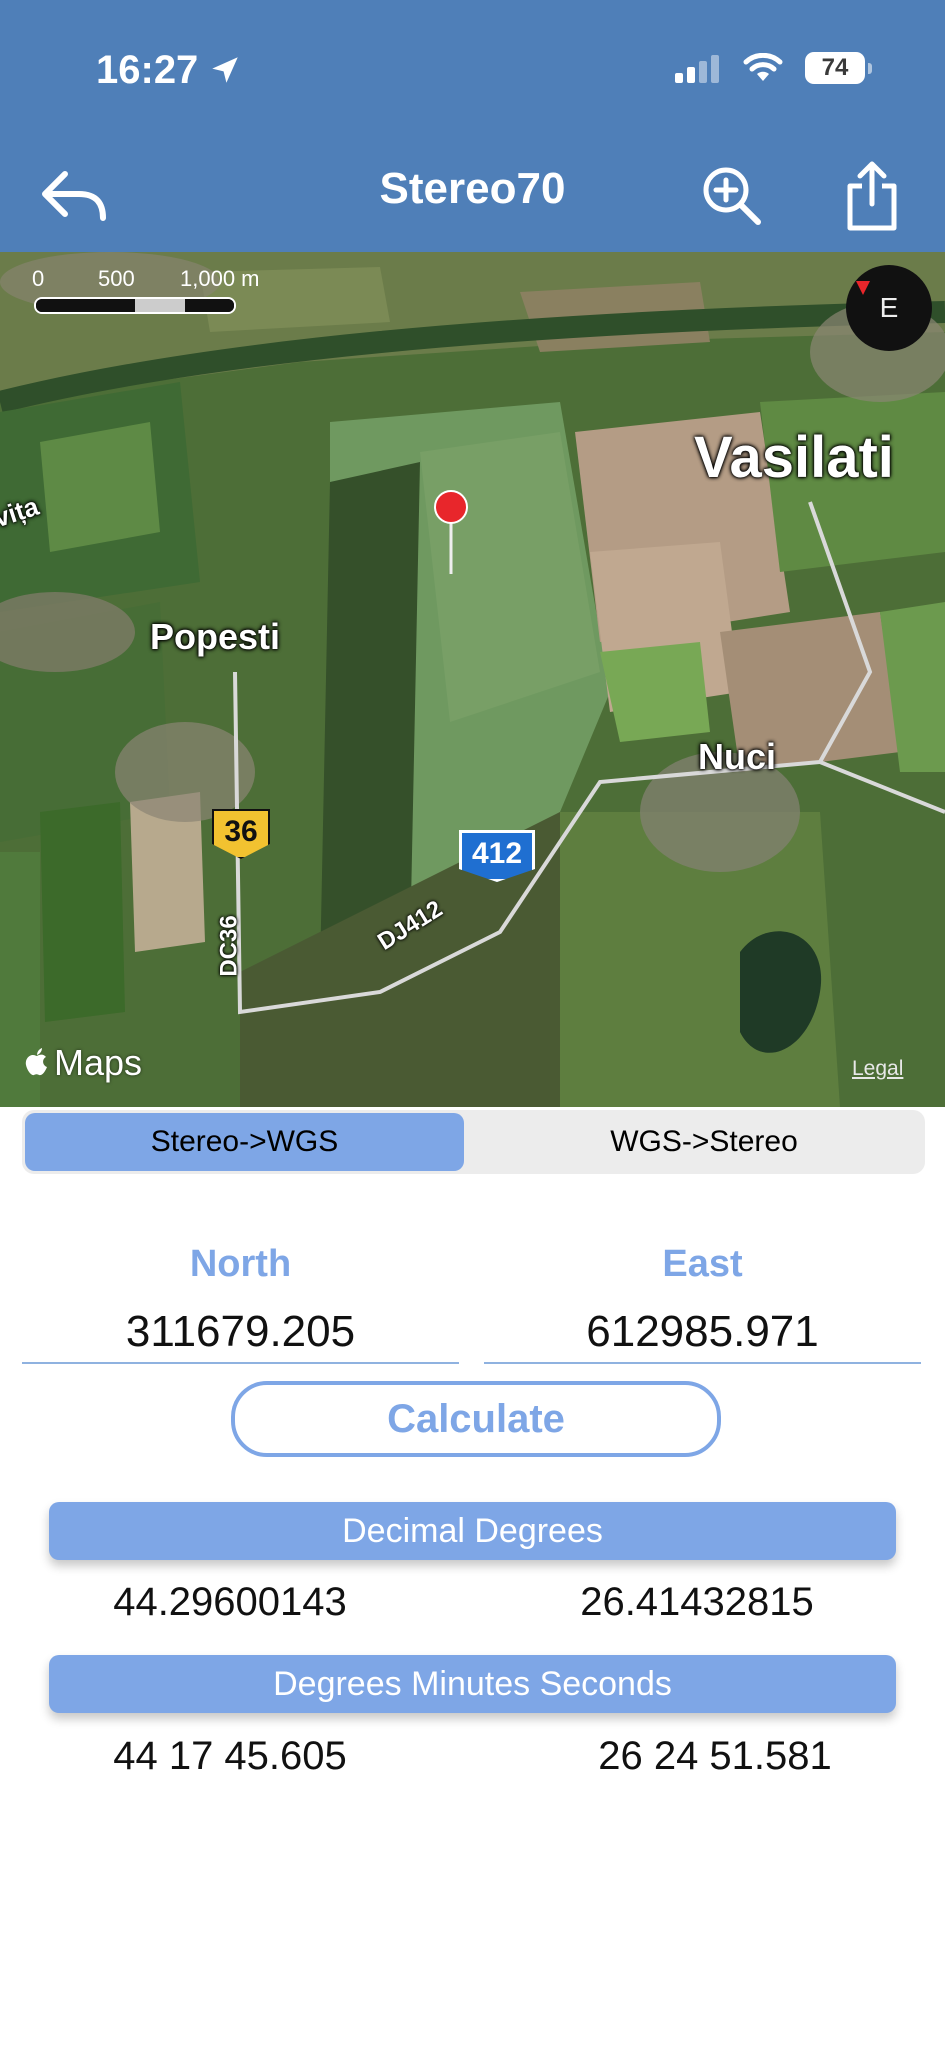  Describe the element at coordinates (704, 1142) in the screenshot. I see `segment-wgs-to-stereo: WGS->Stereo` at that location.